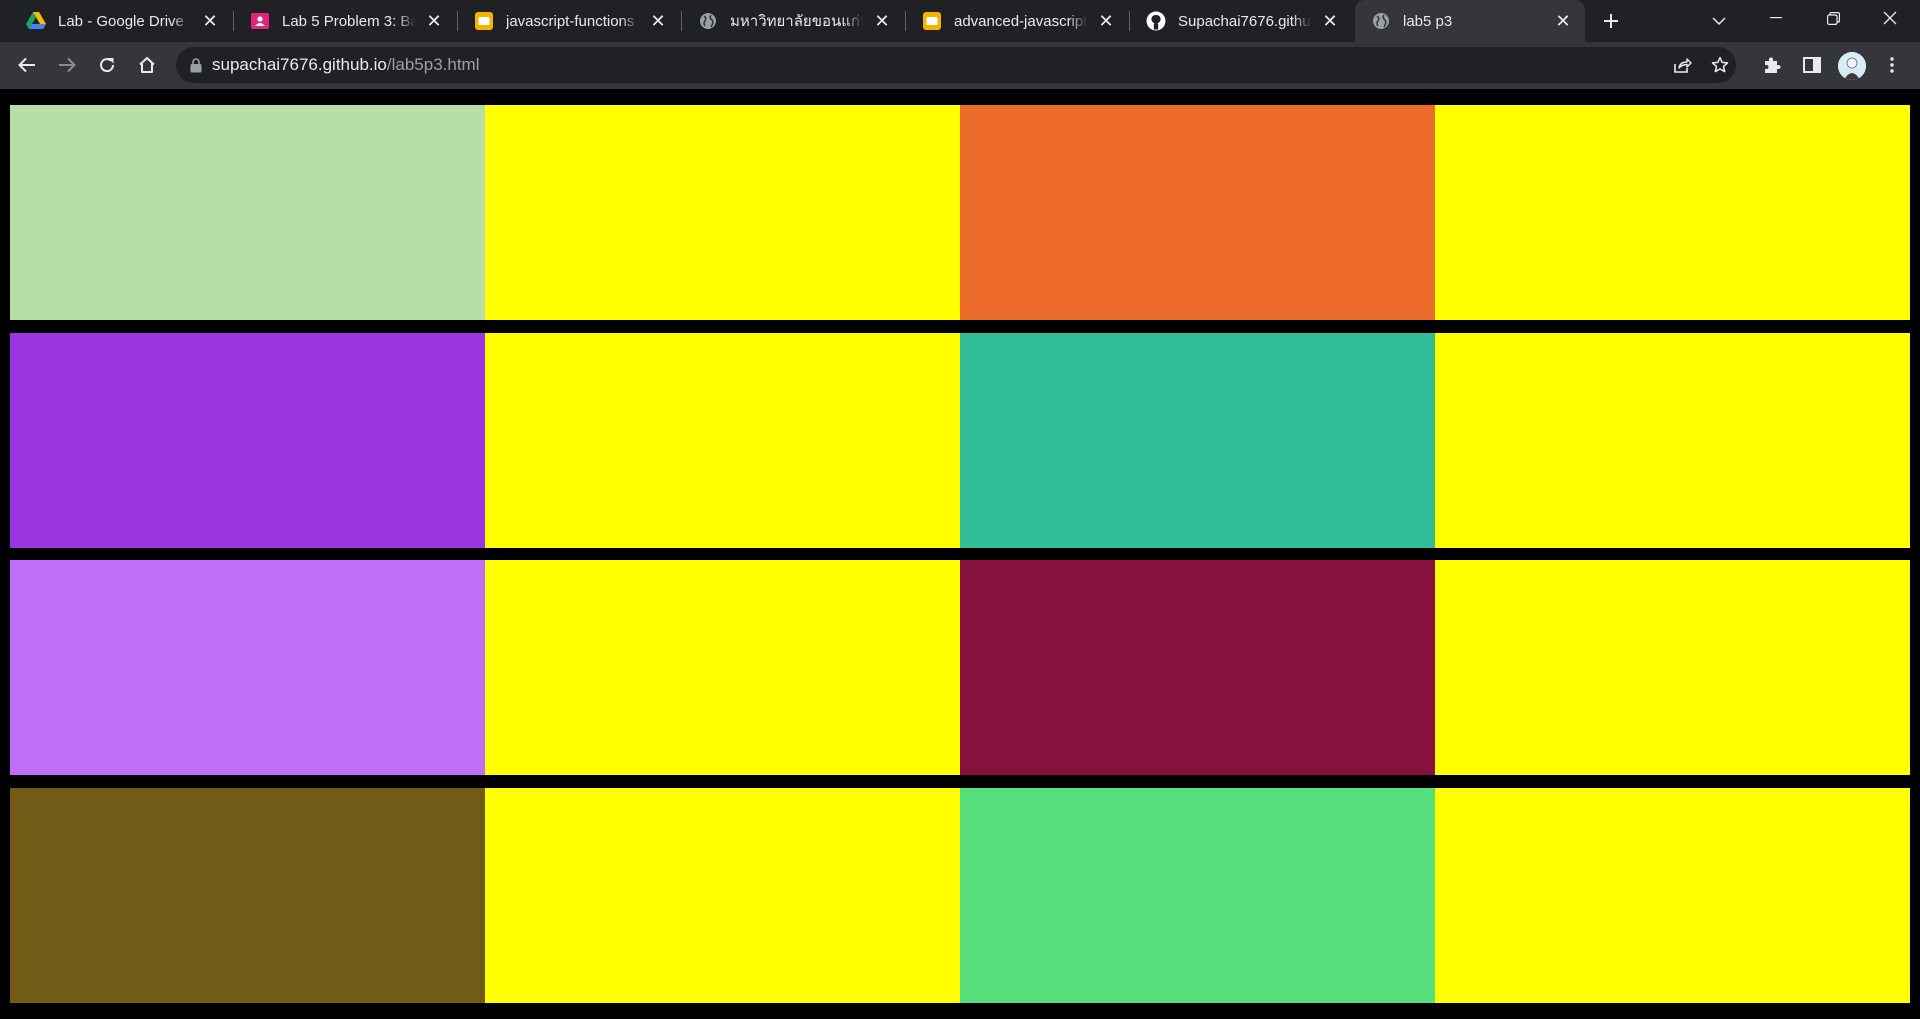 This screenshot has height=1019, width=1920. I want to click on restore-icon, so click(1833, 18).